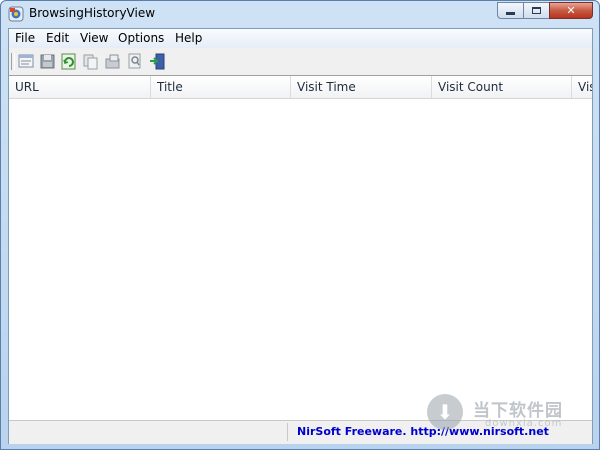 This screenshot has height=450, width=600. I want to click on close-icon: ✕, so click(571, 10).